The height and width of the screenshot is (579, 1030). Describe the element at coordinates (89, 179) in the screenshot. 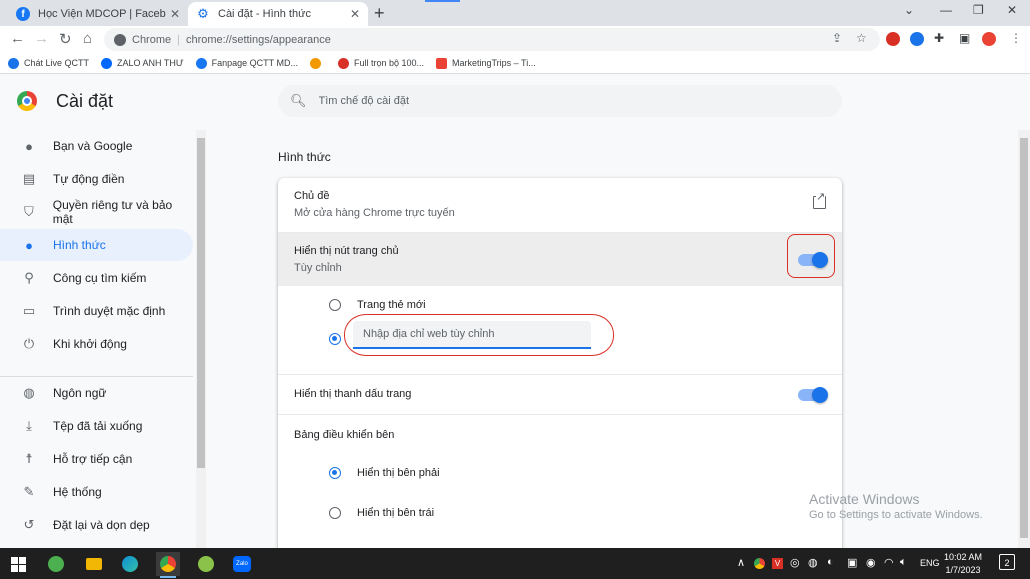

I see `sidebar-item-label: Tự động điền` at that location.